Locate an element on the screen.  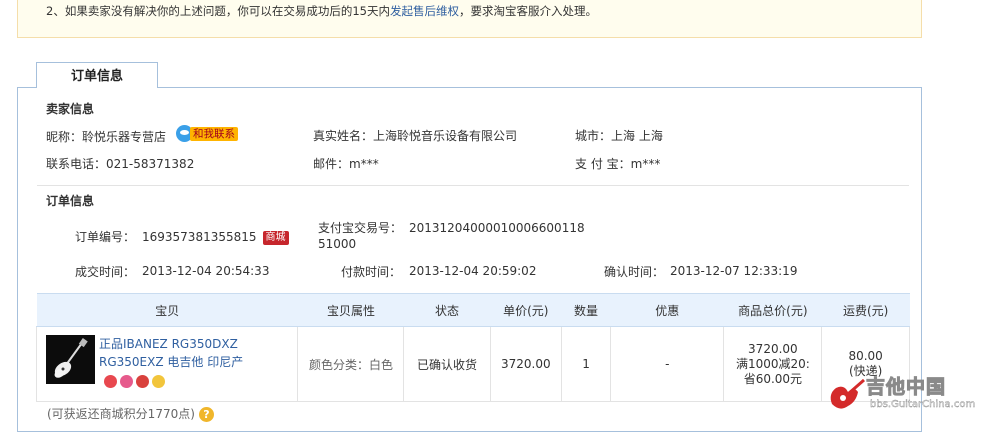
product-name-cell: 正品IBANEZ RG350DXZ RG350EXZ 电吉他 印尼产 is located at coordinates (199, 362).